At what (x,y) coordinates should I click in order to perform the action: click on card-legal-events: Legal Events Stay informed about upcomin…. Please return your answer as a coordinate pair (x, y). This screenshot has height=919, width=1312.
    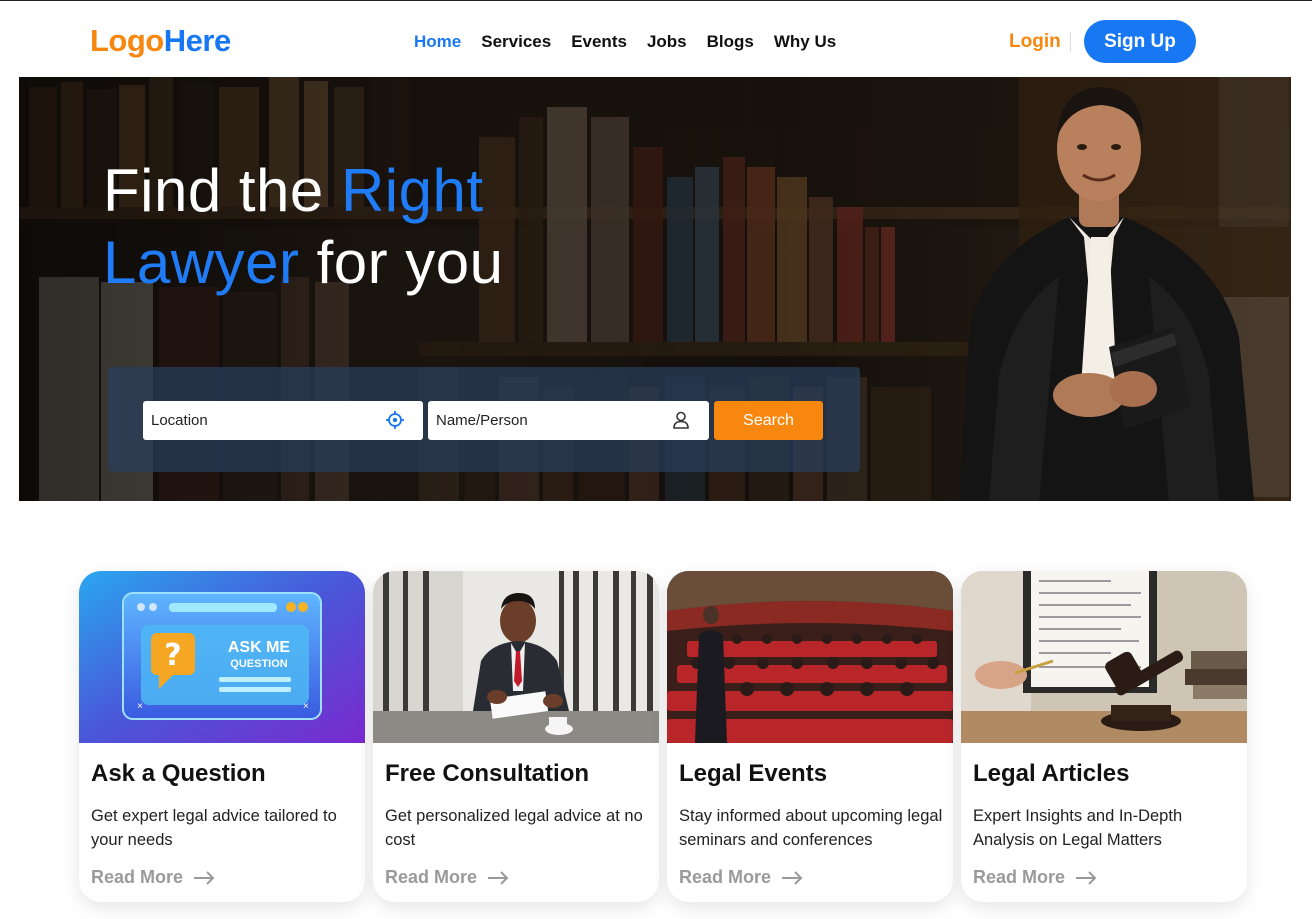
    Looking at the image, I should click on (810, 736).